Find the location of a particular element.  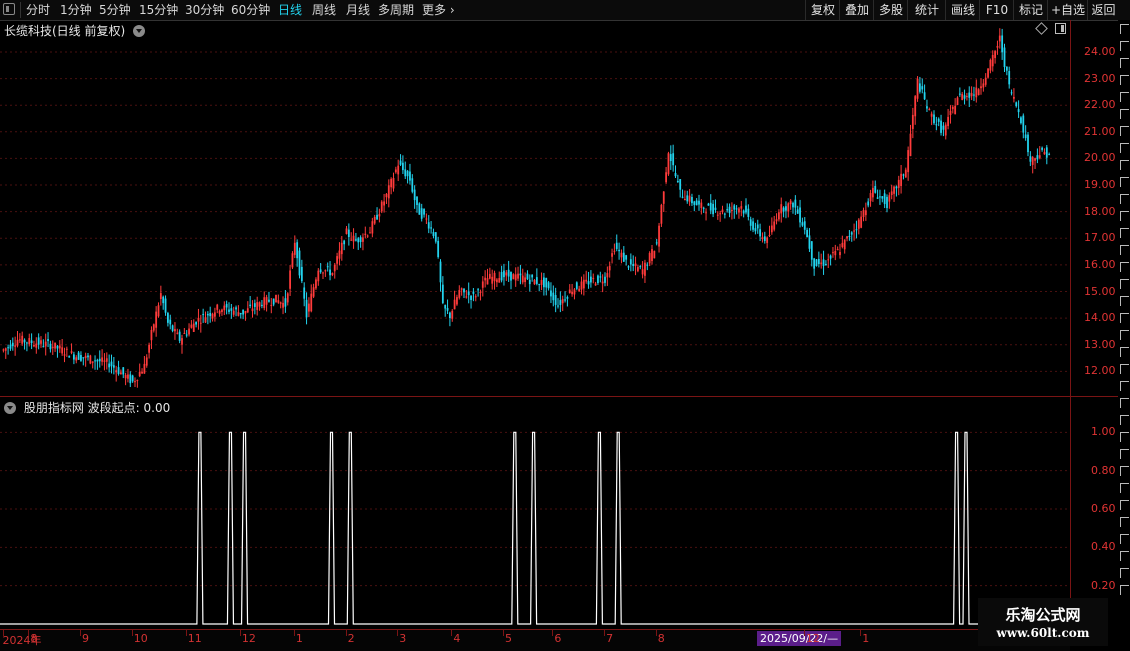

toolbar-button-2: 多股 is located at coordinates (890, 10).